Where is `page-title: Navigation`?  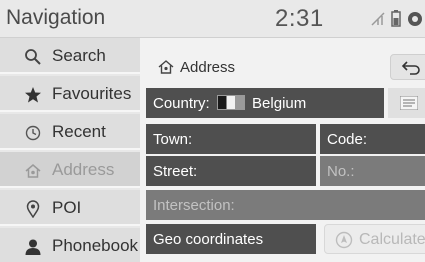
page-title: Navigation is located at coordinates (56, 17).